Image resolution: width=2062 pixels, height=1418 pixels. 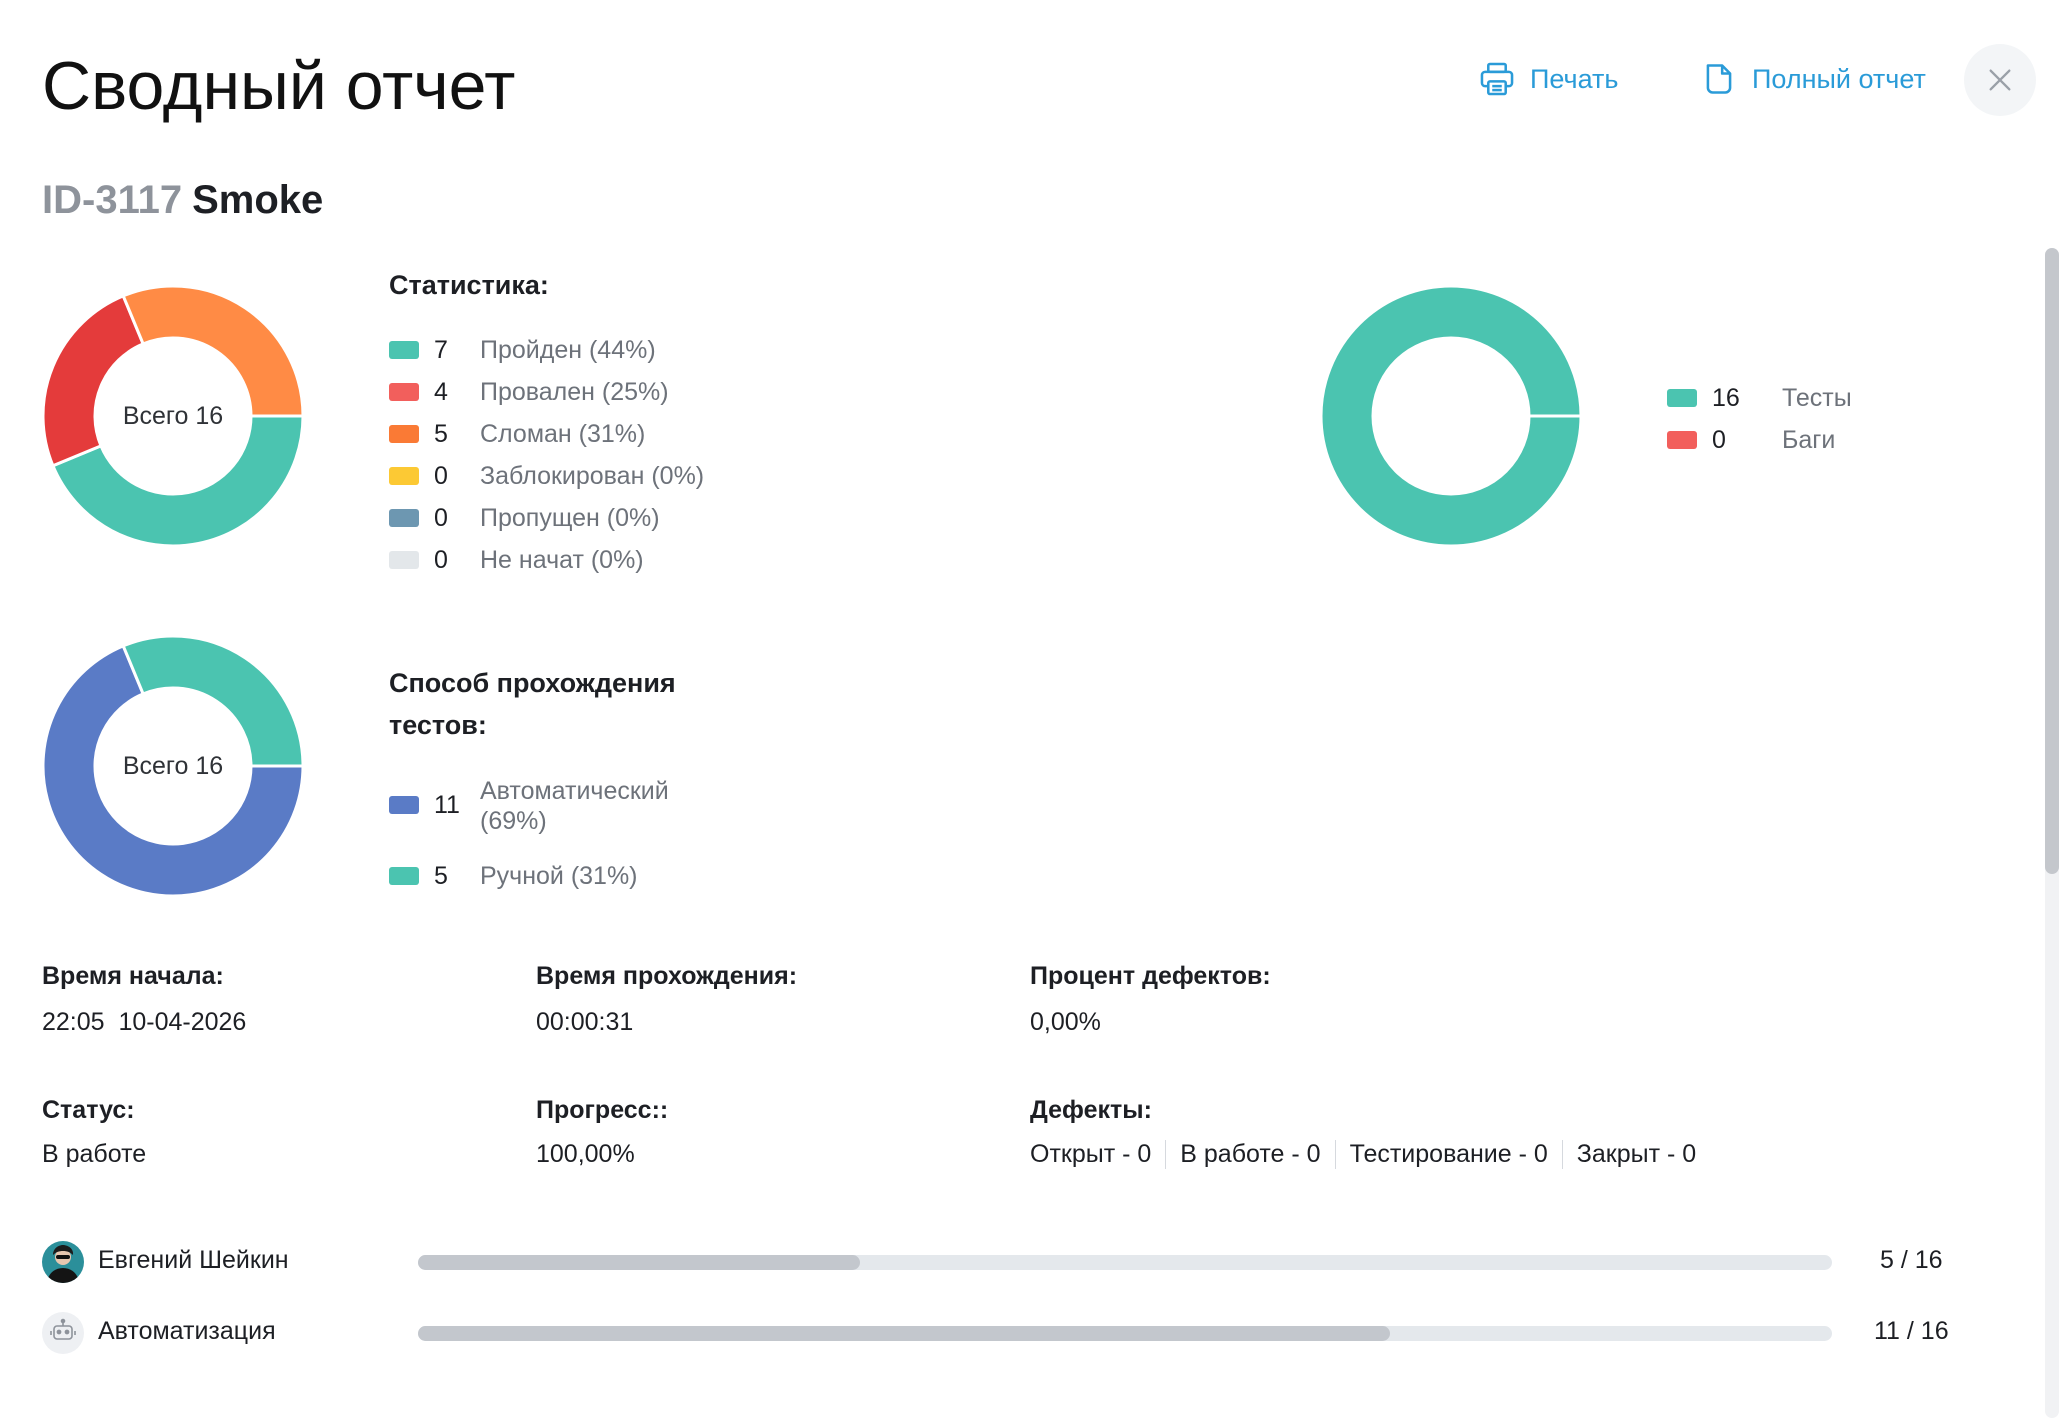 I want to click on tests-bugs-legend-item: 16 Тесты, so click(x=1759, y=403).